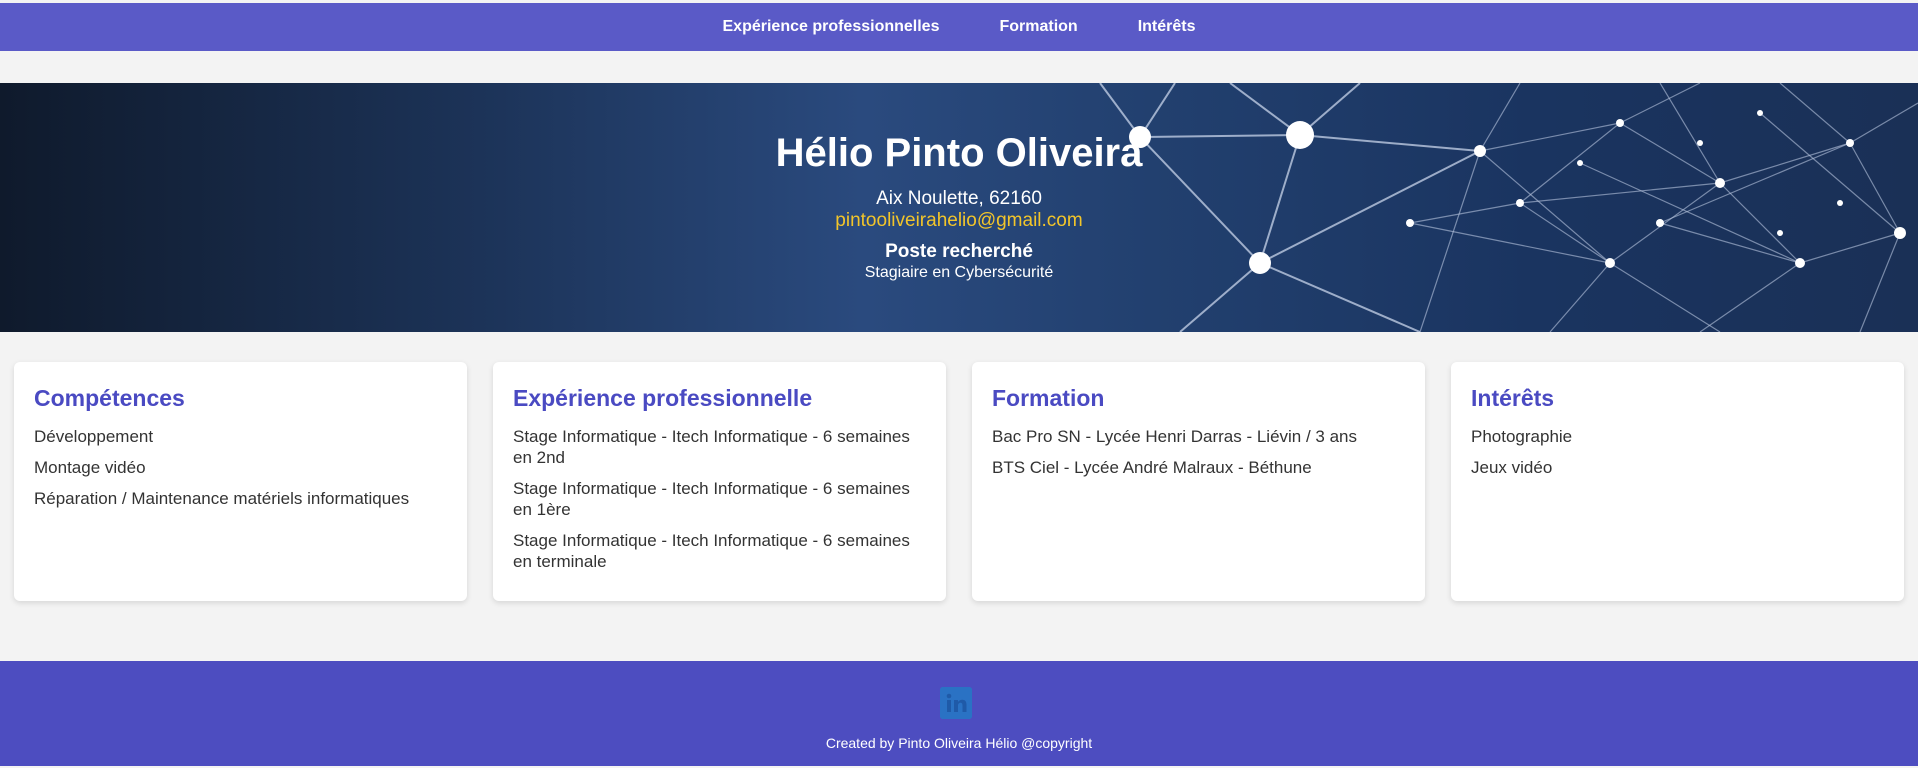 The image size is (1918, 768). Describe the element at coordinates (663, 398) in the screenshot. I see `card-title: Expérience professionnelle` at that location.